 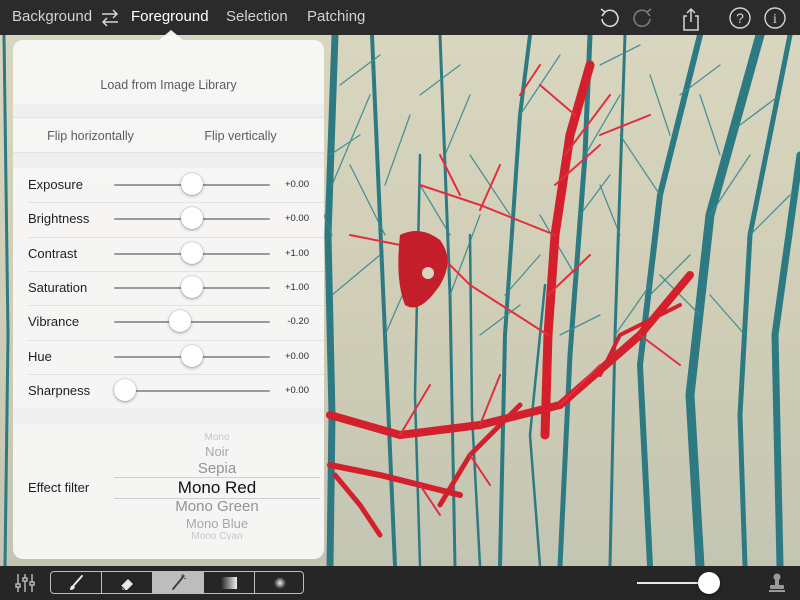 I want to click on svg-text: i, so click(x=775, y=19).